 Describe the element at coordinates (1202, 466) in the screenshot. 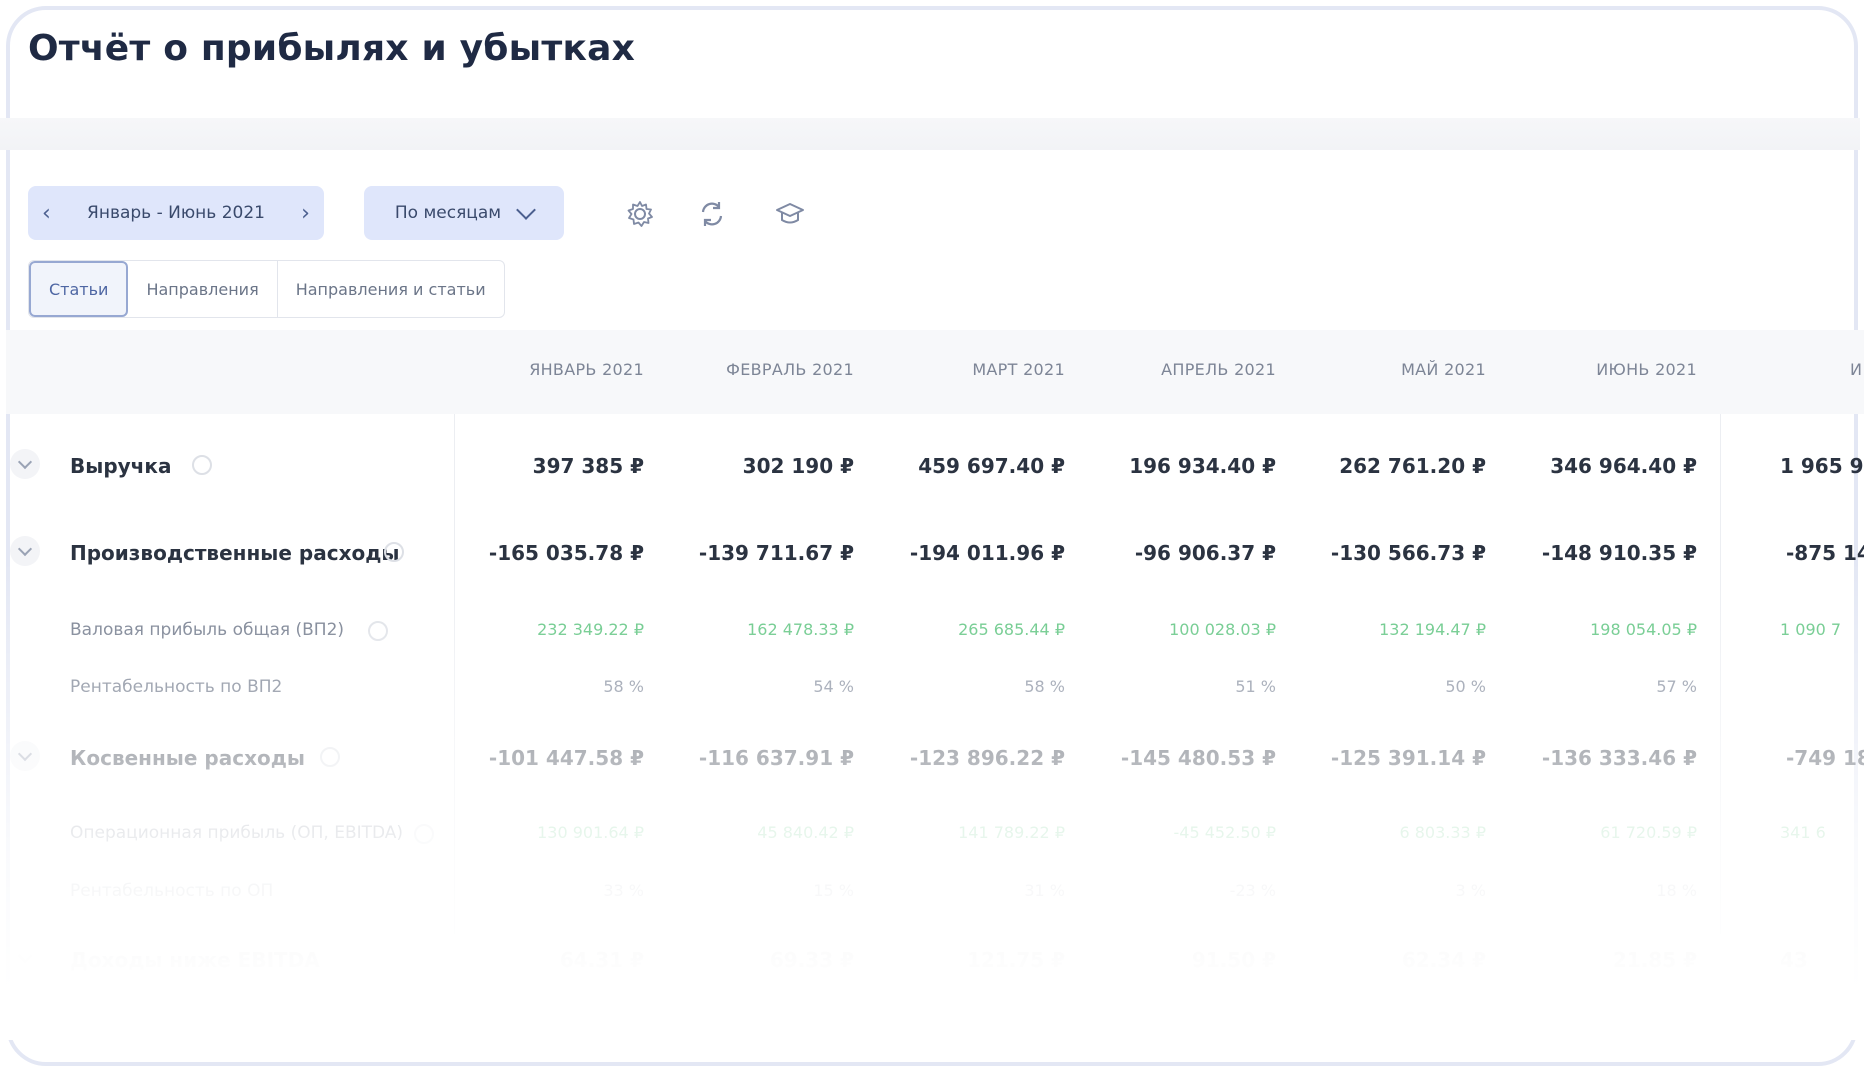

I see `table-cell: 196 934.40 ₽` at that location.